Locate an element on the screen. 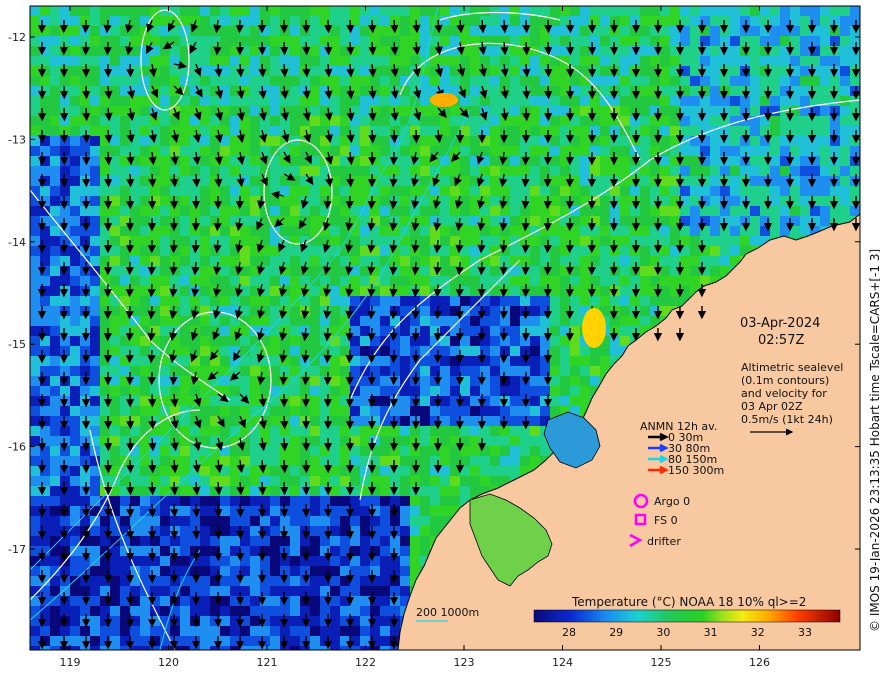 The height and width of the screenshot is (680, 880). colorbar is located at coordinates (687, 616).